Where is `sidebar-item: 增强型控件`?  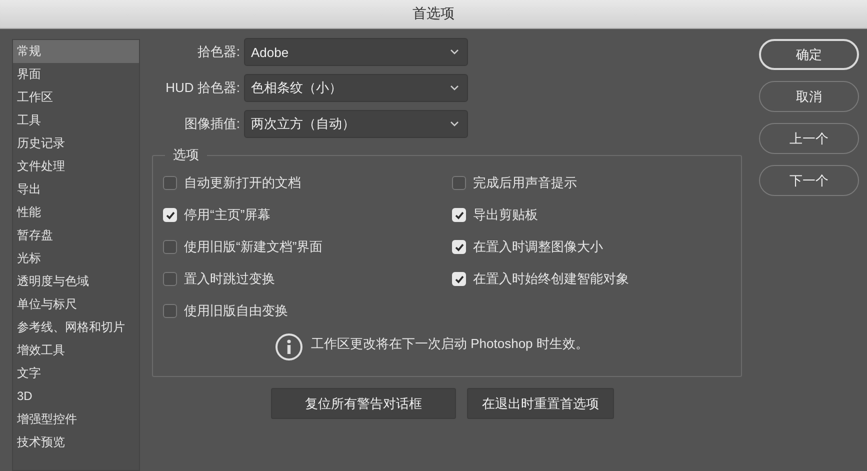 sidebar-item: 增强型控件 is located at coordinates (76, 419).